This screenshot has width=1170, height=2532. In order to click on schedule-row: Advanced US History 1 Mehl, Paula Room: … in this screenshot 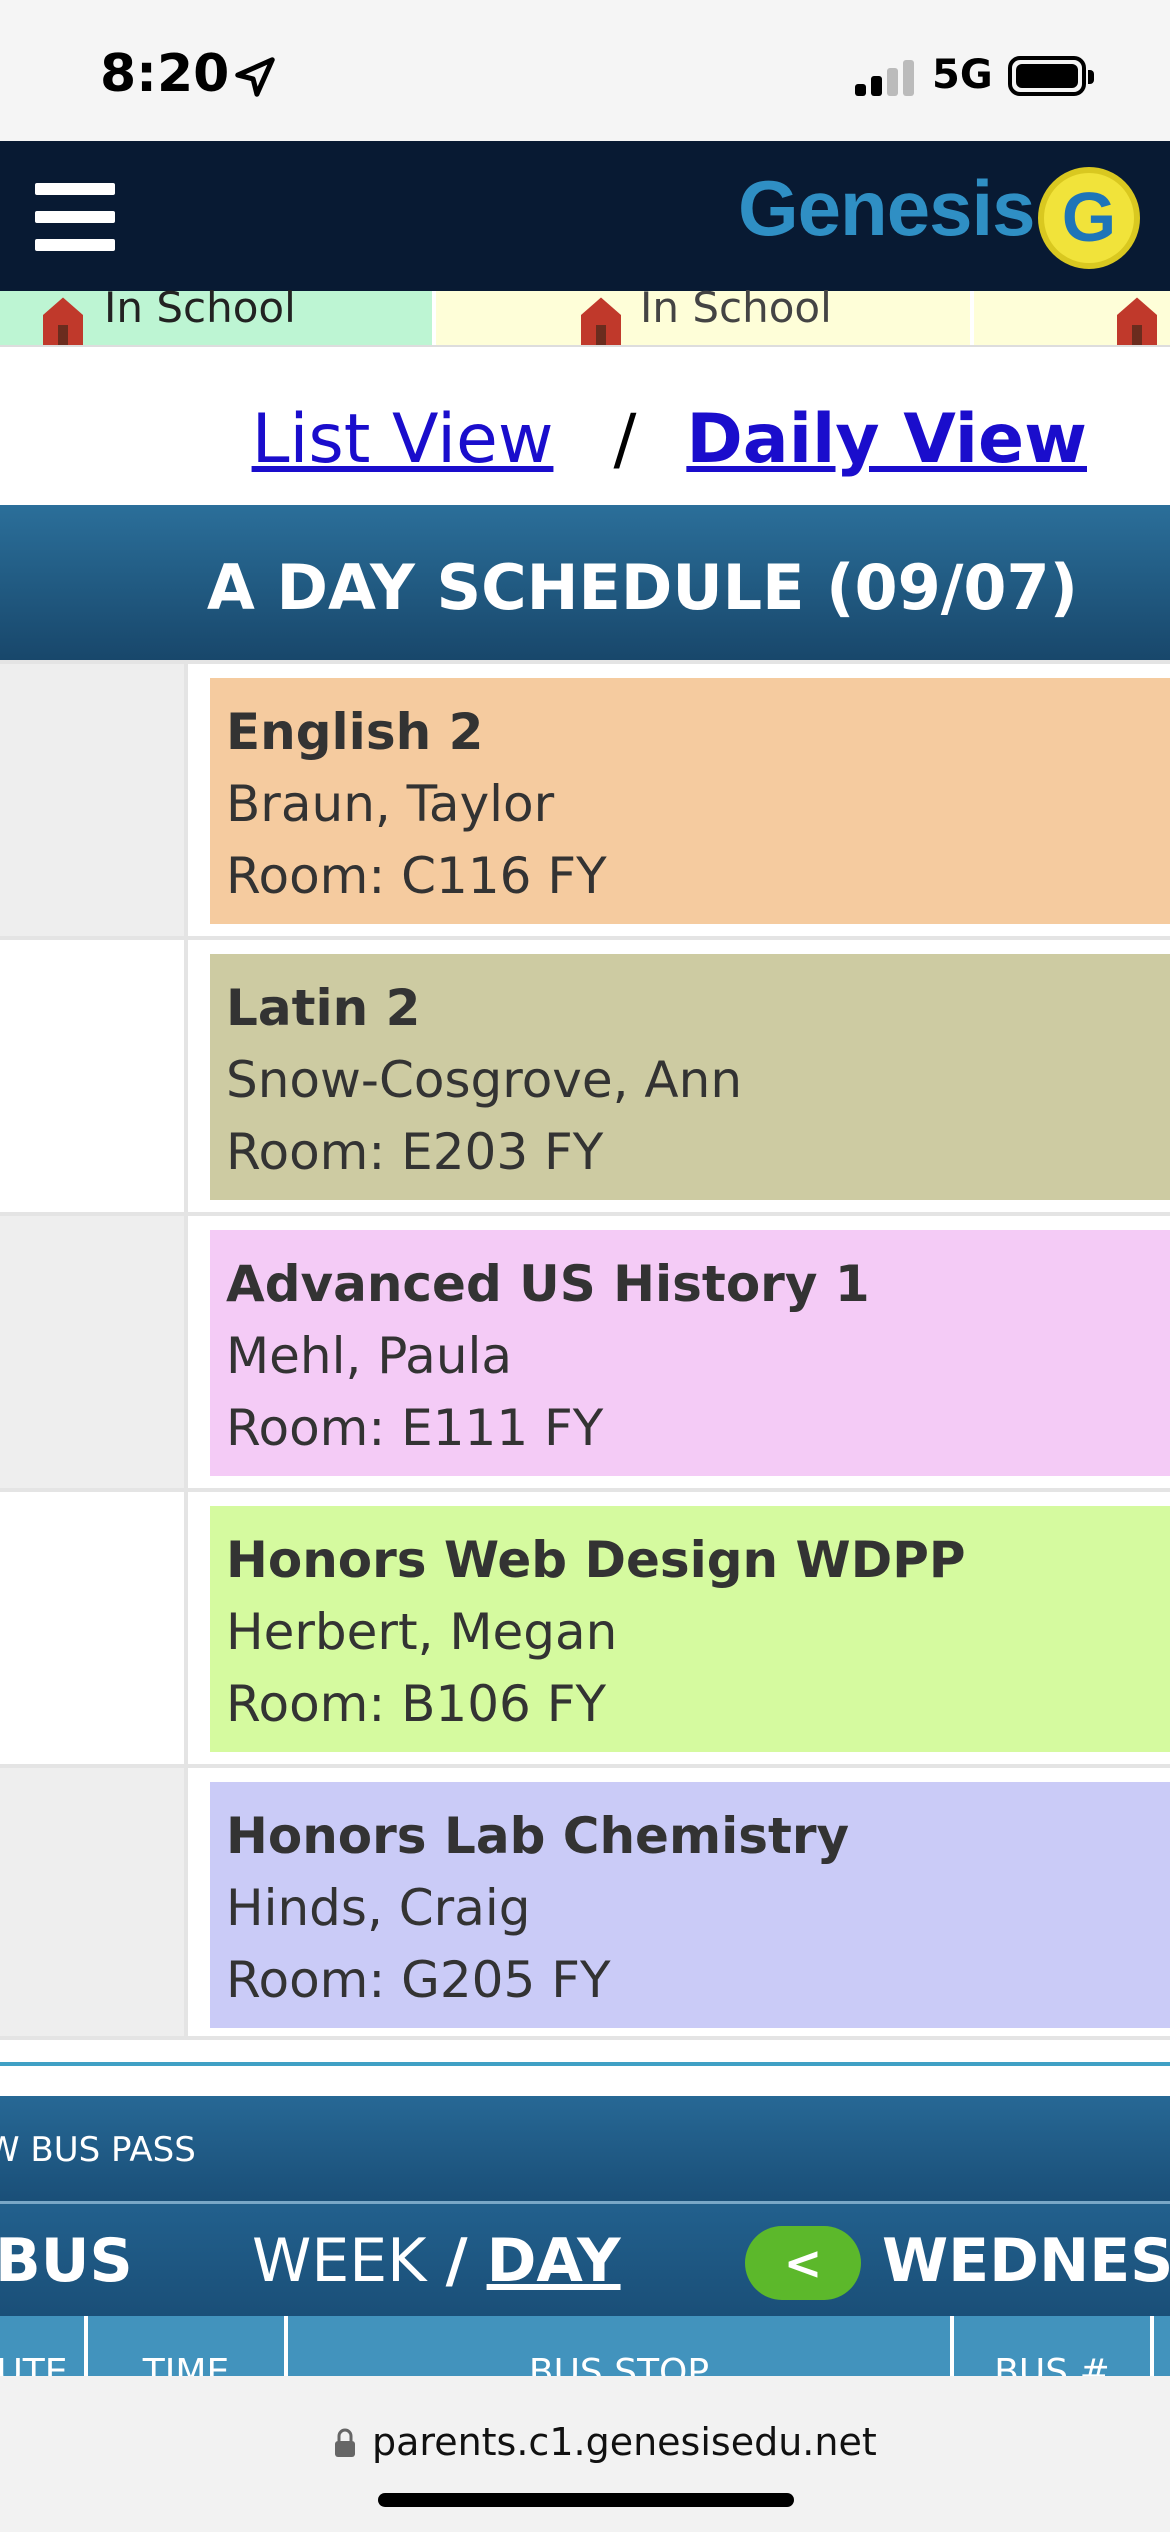, I will do `click(585, 1350)`.